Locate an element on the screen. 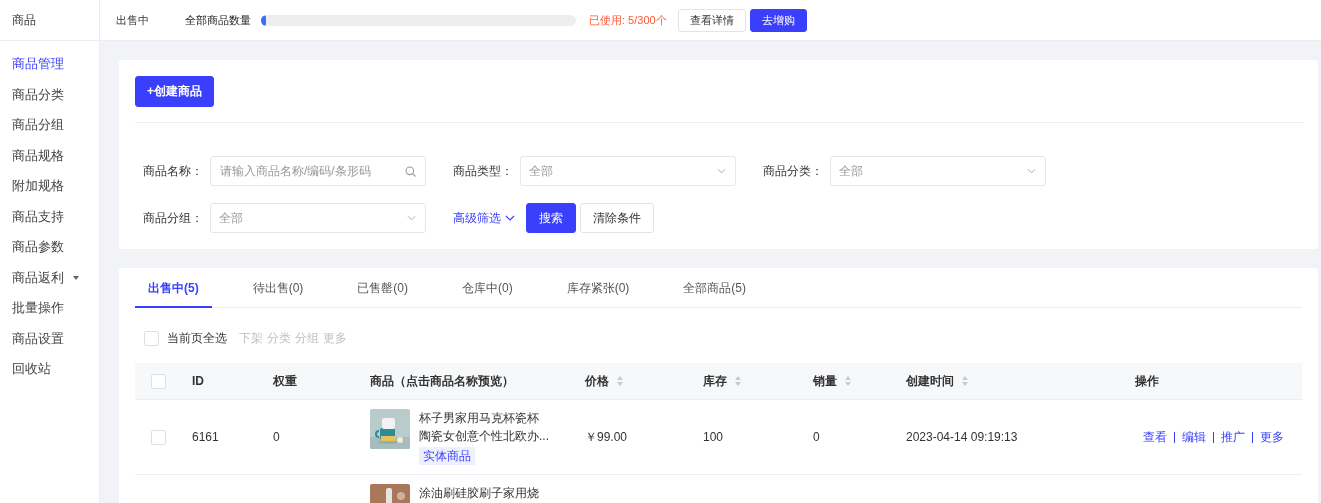  table-cell: 6161 is located at coordinates (205, 437).